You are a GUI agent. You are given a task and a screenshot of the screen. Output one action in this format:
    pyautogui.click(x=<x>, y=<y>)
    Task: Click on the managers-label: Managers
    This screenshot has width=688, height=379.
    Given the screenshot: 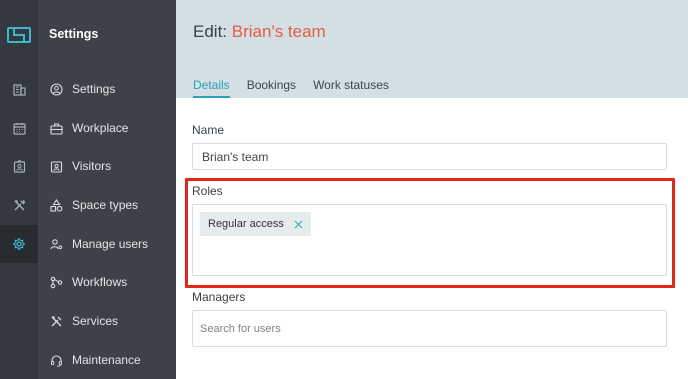 What is the action you would take?
    pyautogui.click(x=219, y=297)
    